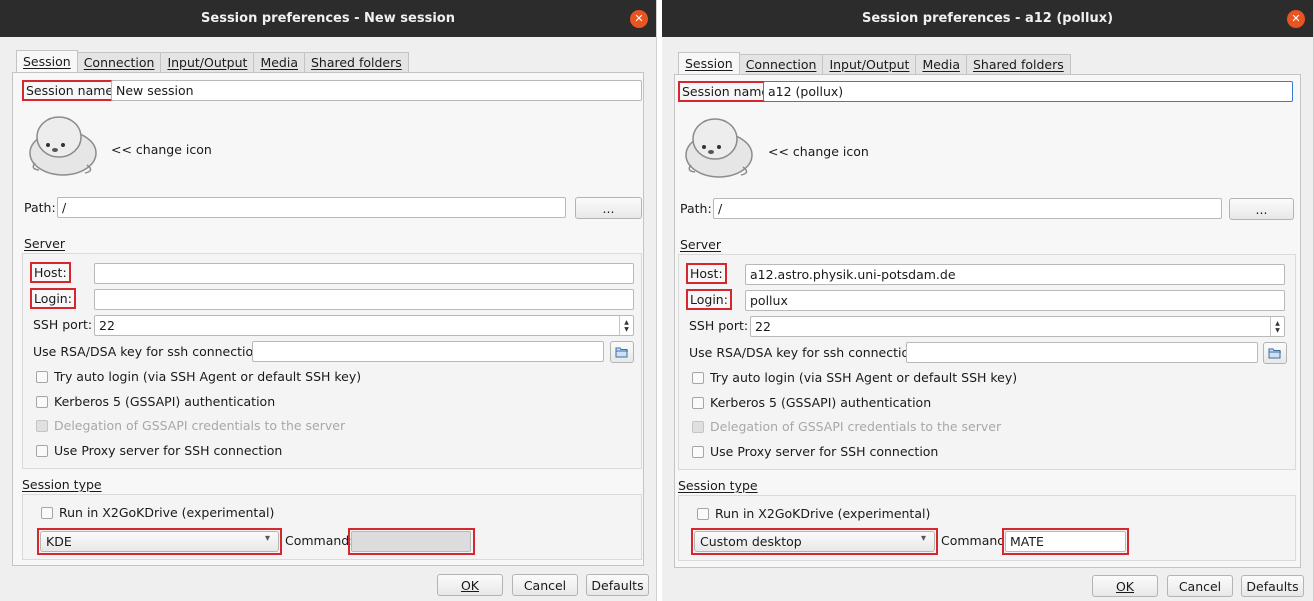 The width and height of the screenshot is (1314, 601). I want to click on ok-button-label: OK, so click(470, 585).